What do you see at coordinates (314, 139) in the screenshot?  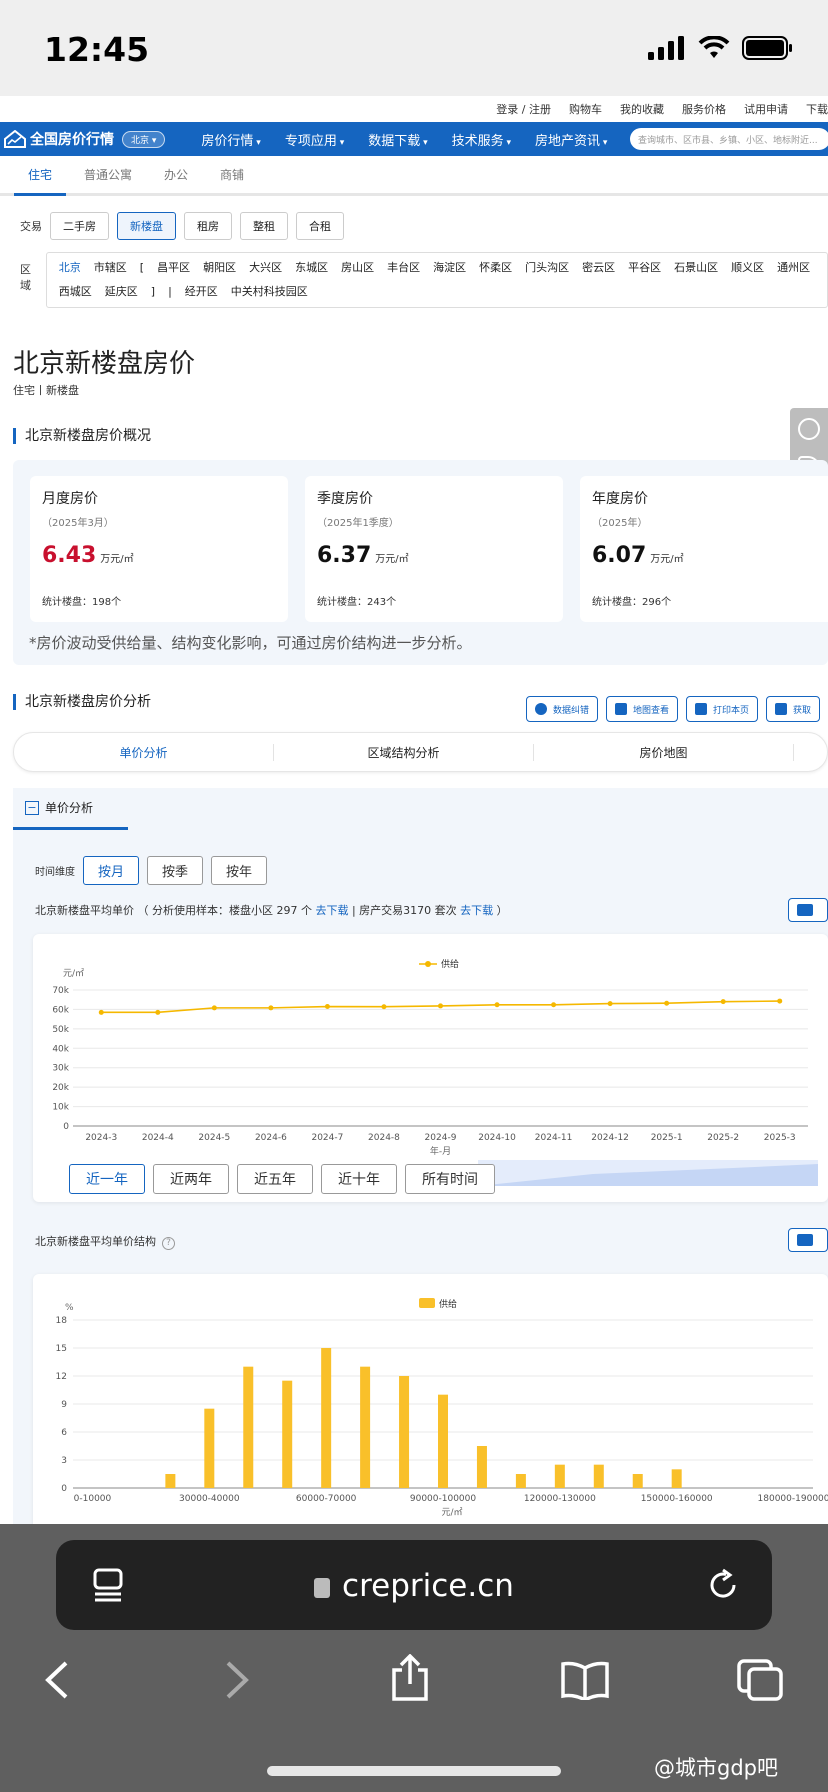 I see `nav-item-applications: 专项应用` at bounding box center [314, 139].